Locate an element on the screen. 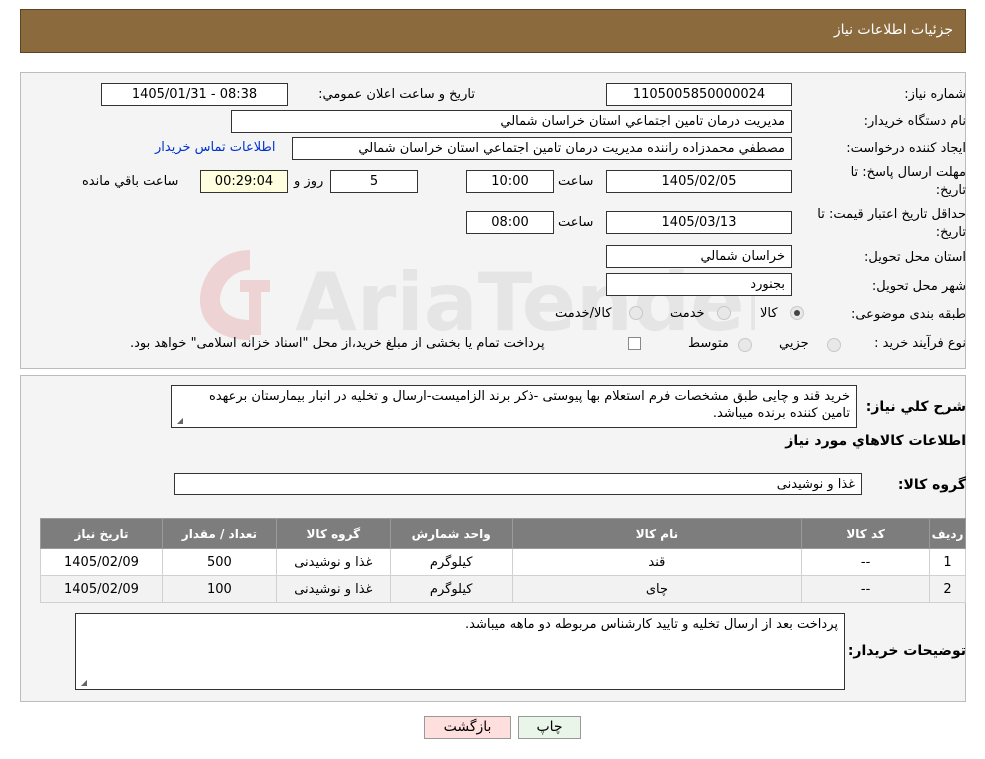 Image resolution: width=985 pixels, height=759 pixels. cell-quantity: 100 is located at coordinates (219, 589).